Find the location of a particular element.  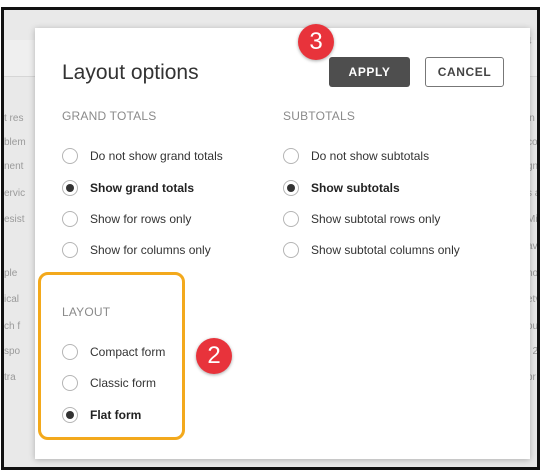

background-text: esist is located at coordinates (14, 219).